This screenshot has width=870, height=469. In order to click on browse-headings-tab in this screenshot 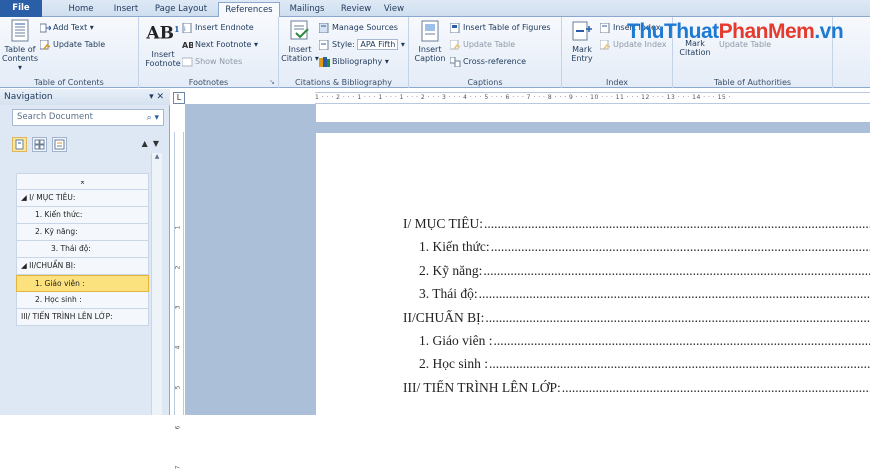, I will do `click(19, 144)`.